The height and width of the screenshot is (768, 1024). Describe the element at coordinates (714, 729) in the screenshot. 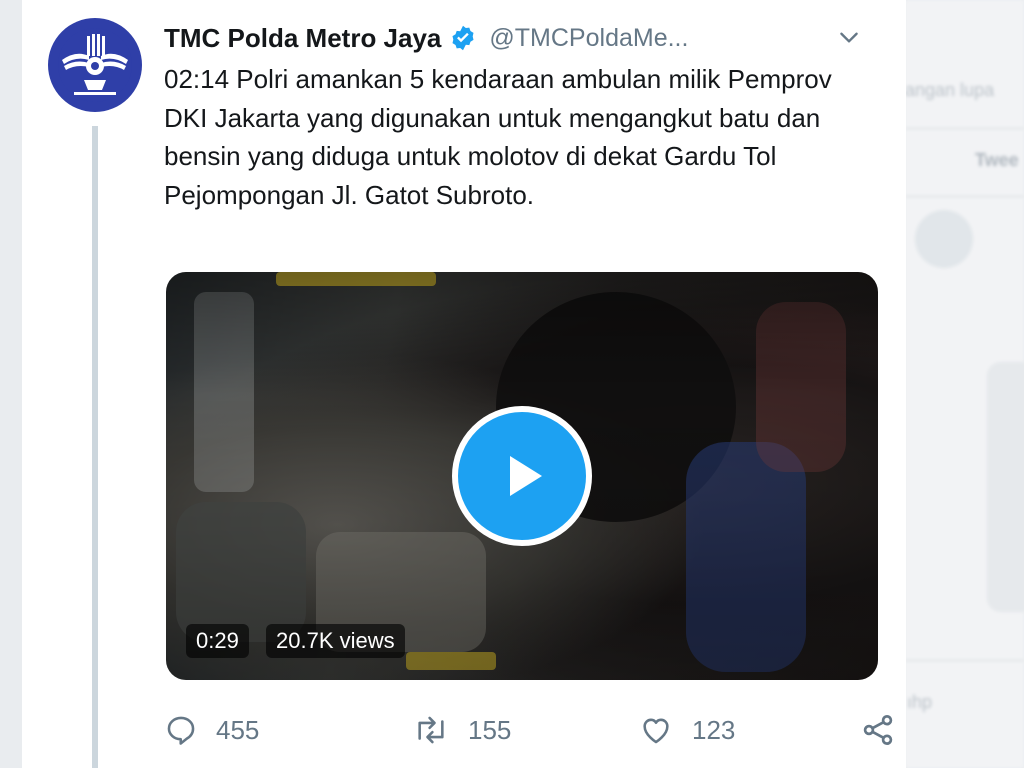

I see `like-count: 123` at that location.